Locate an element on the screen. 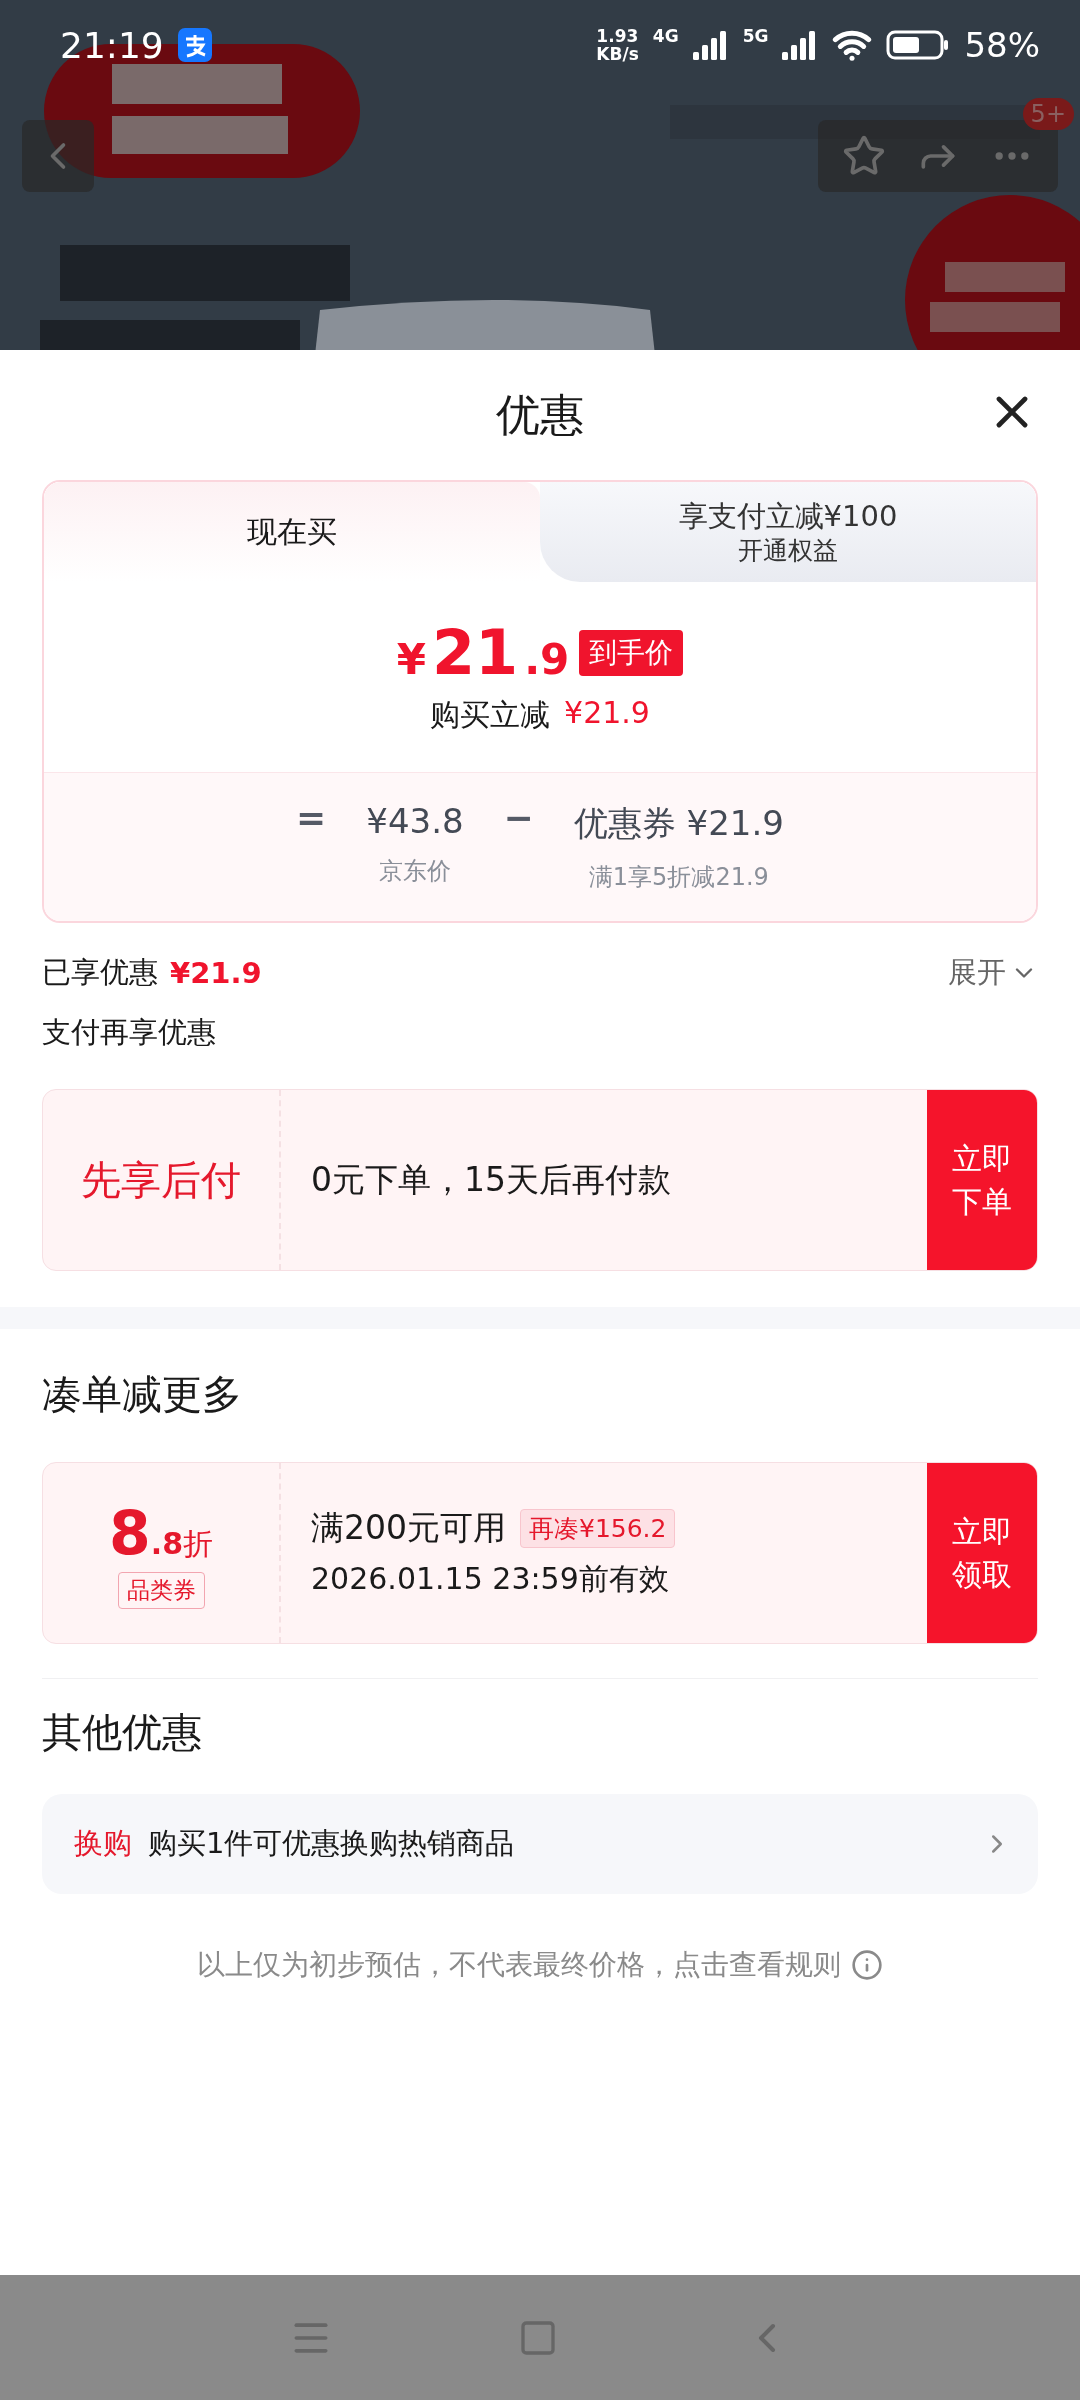 The image size is (1080, 2400). coupon-type-tag: 品类券 is located at coordinates (161, 1590).